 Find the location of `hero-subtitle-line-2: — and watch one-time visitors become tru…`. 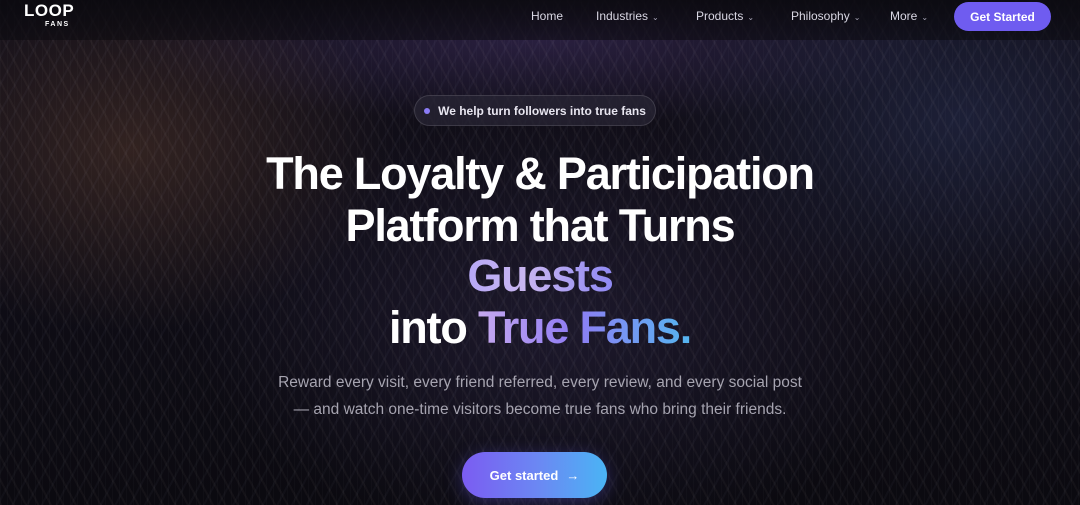

hero-subtitle-line-2: — and watch one-time visitors become tru… is located at coordinates (540, 409).